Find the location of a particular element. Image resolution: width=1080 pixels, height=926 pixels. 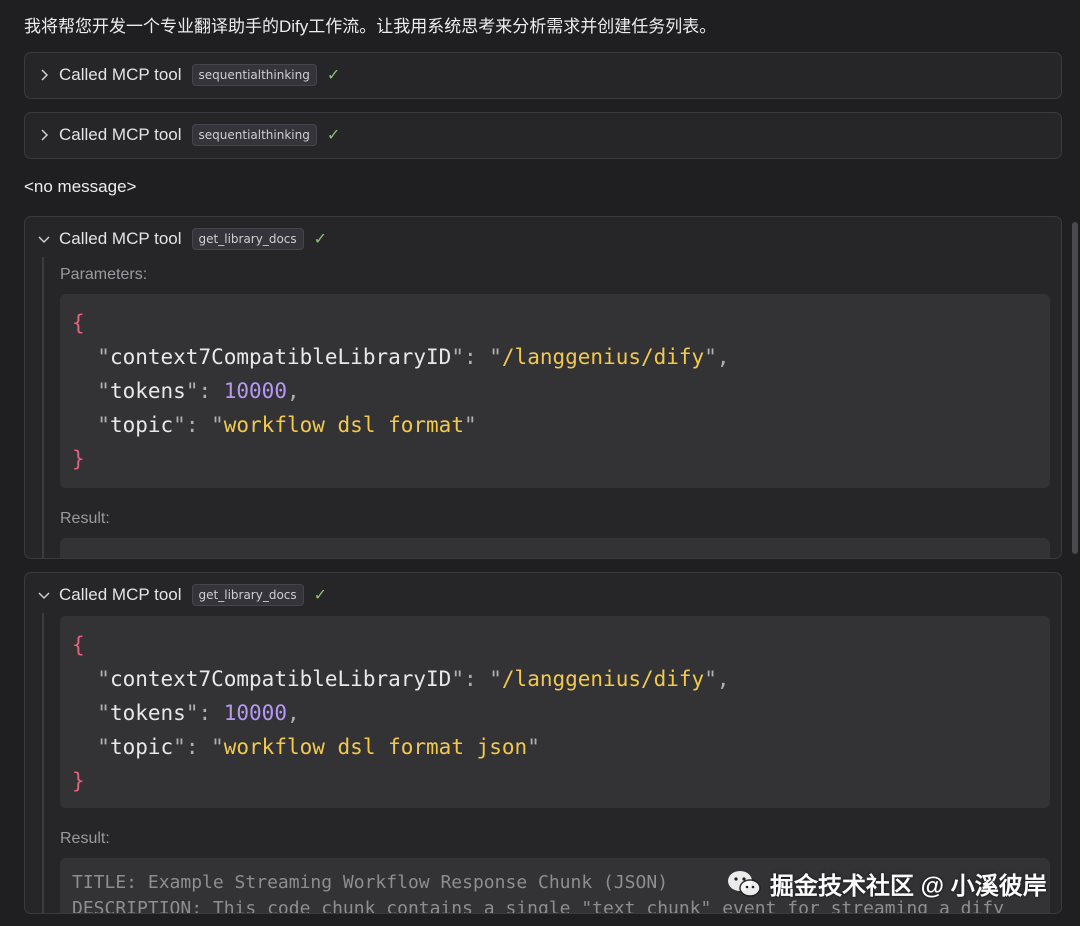

param-value: workflow dsl format is located at coordinates (343, 425).